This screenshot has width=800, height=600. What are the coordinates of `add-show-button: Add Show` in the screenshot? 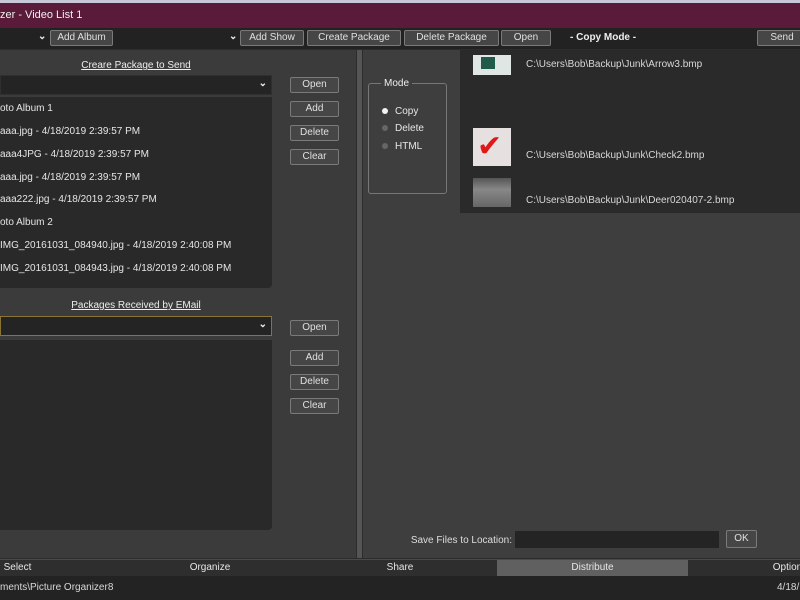 It's located at (272, 38).